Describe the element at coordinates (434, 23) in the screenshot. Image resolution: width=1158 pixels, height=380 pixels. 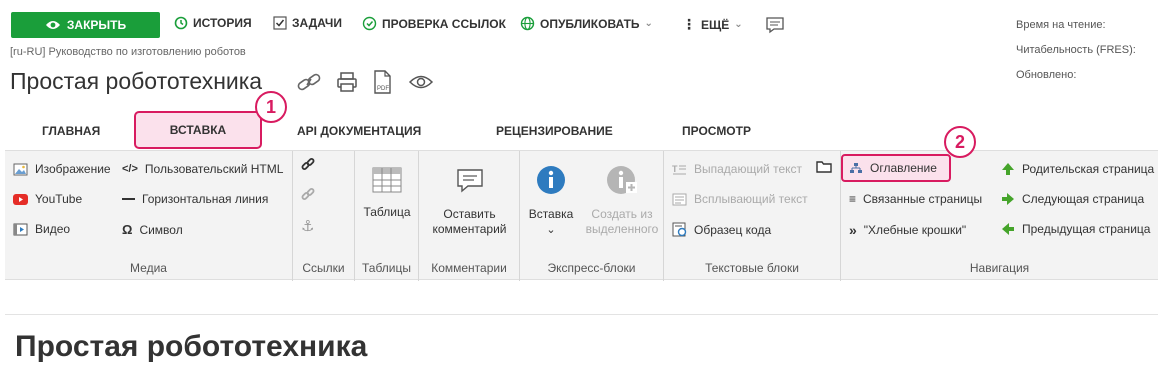
I see `links-check-button: ПРОВЕРКА ССЫЛОК` at that location.